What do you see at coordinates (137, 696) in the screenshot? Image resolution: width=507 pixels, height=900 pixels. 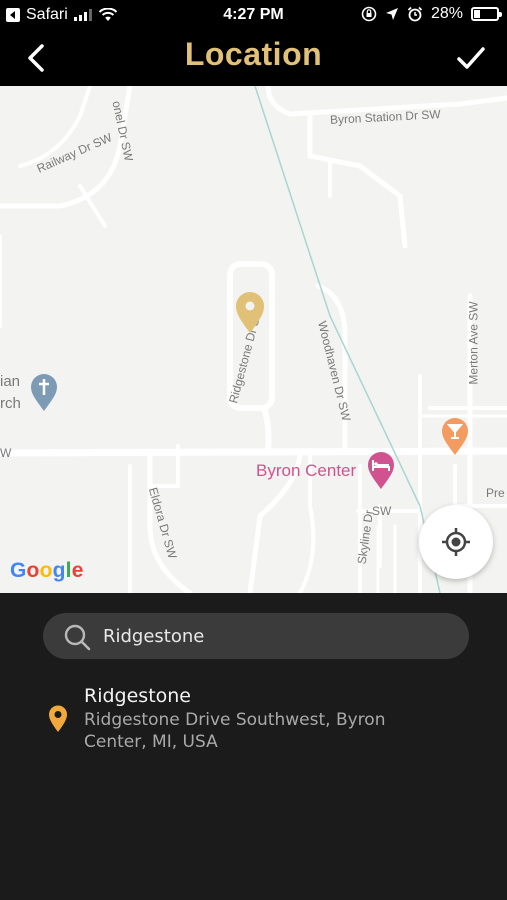 I see `result-title: Ridgestone` at bounding box center [137, 696].